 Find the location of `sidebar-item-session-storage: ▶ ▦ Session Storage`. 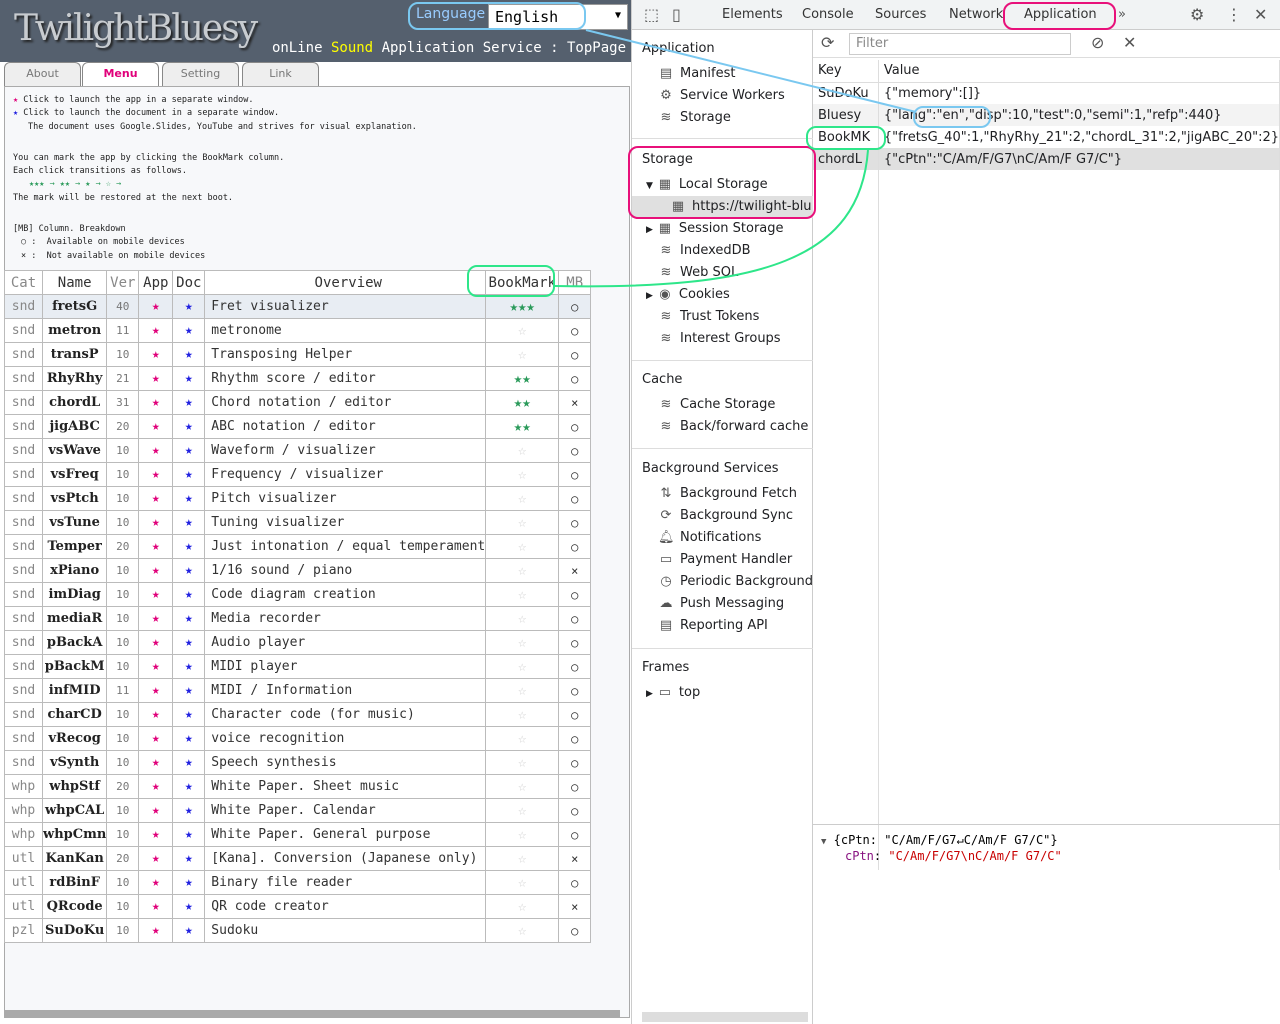

sidebar-item-session-storage: ▶ ▦ Session Storage is located at coordinates (715, 228).